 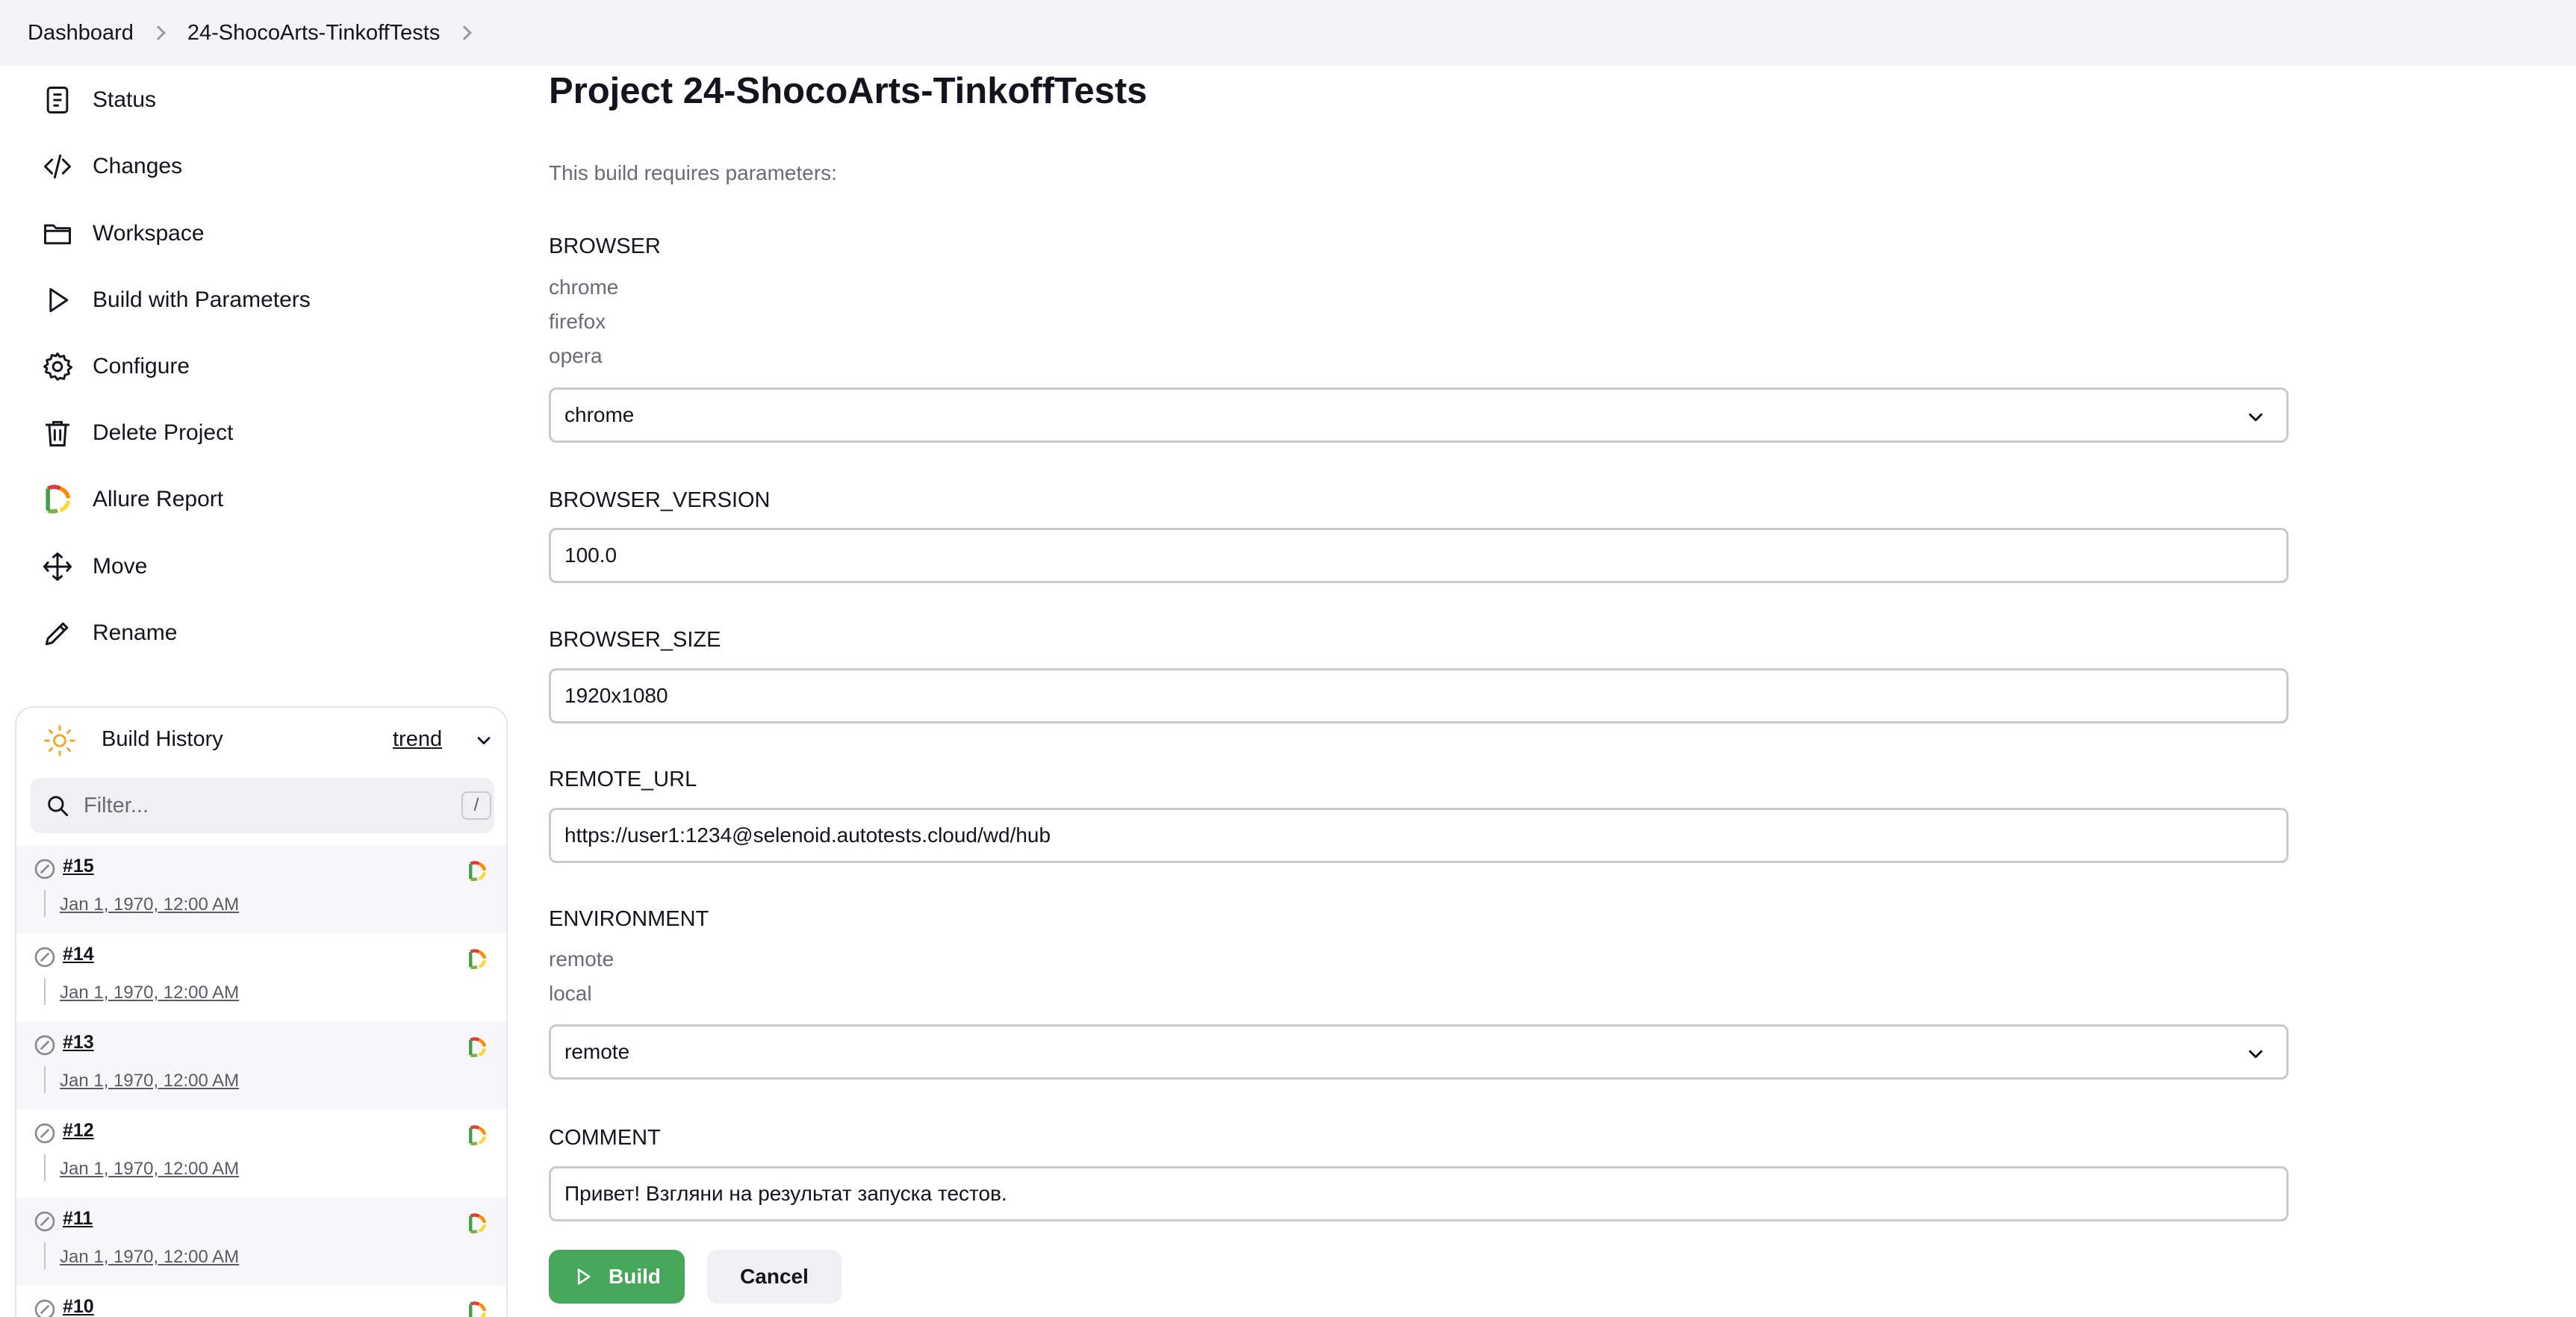 What do you see at coordinates (417, 739) in the screenshot?
I see `trend-link: trend` at bounding box center [417, 739].